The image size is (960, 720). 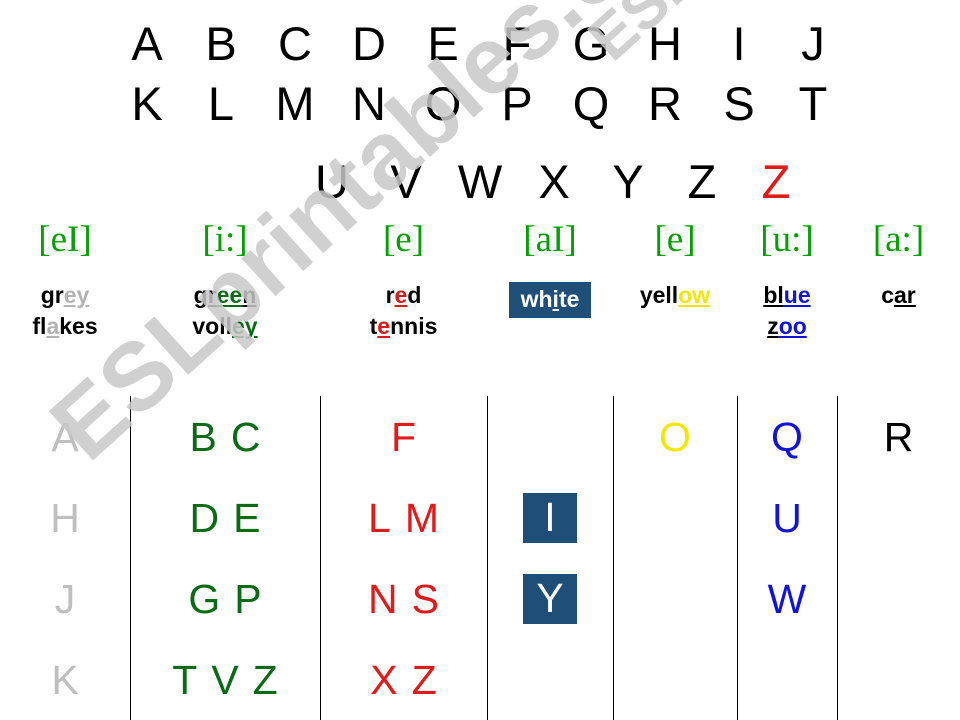 I want to click on sorted-letter-l-red: L, so click(x=379, y=518).